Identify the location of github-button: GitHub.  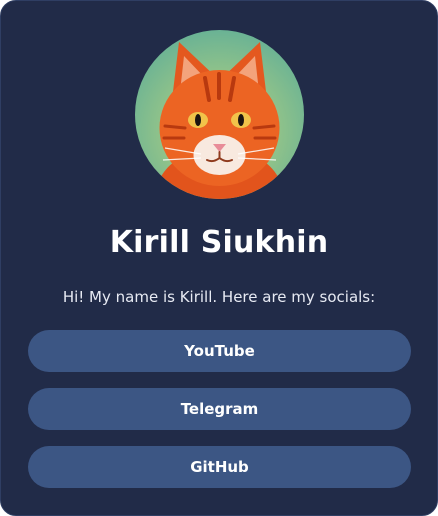
(219, 467).